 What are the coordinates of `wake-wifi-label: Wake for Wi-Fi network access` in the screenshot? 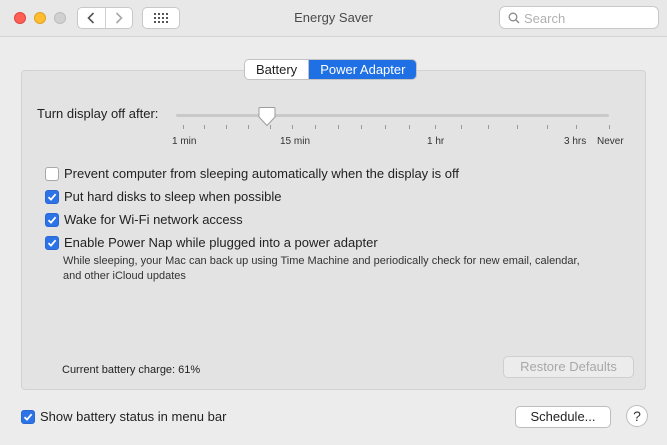 It's located at (153, 219).